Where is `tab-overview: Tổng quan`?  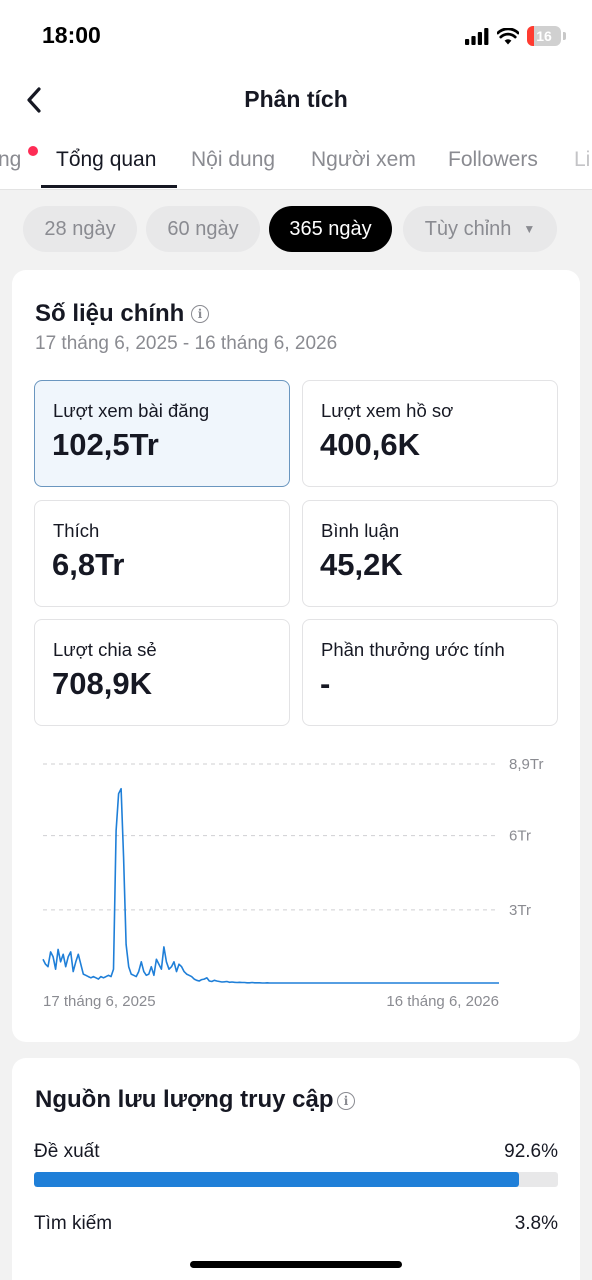
tab-overview: Tổng quan is located at coordinates (106, 160).